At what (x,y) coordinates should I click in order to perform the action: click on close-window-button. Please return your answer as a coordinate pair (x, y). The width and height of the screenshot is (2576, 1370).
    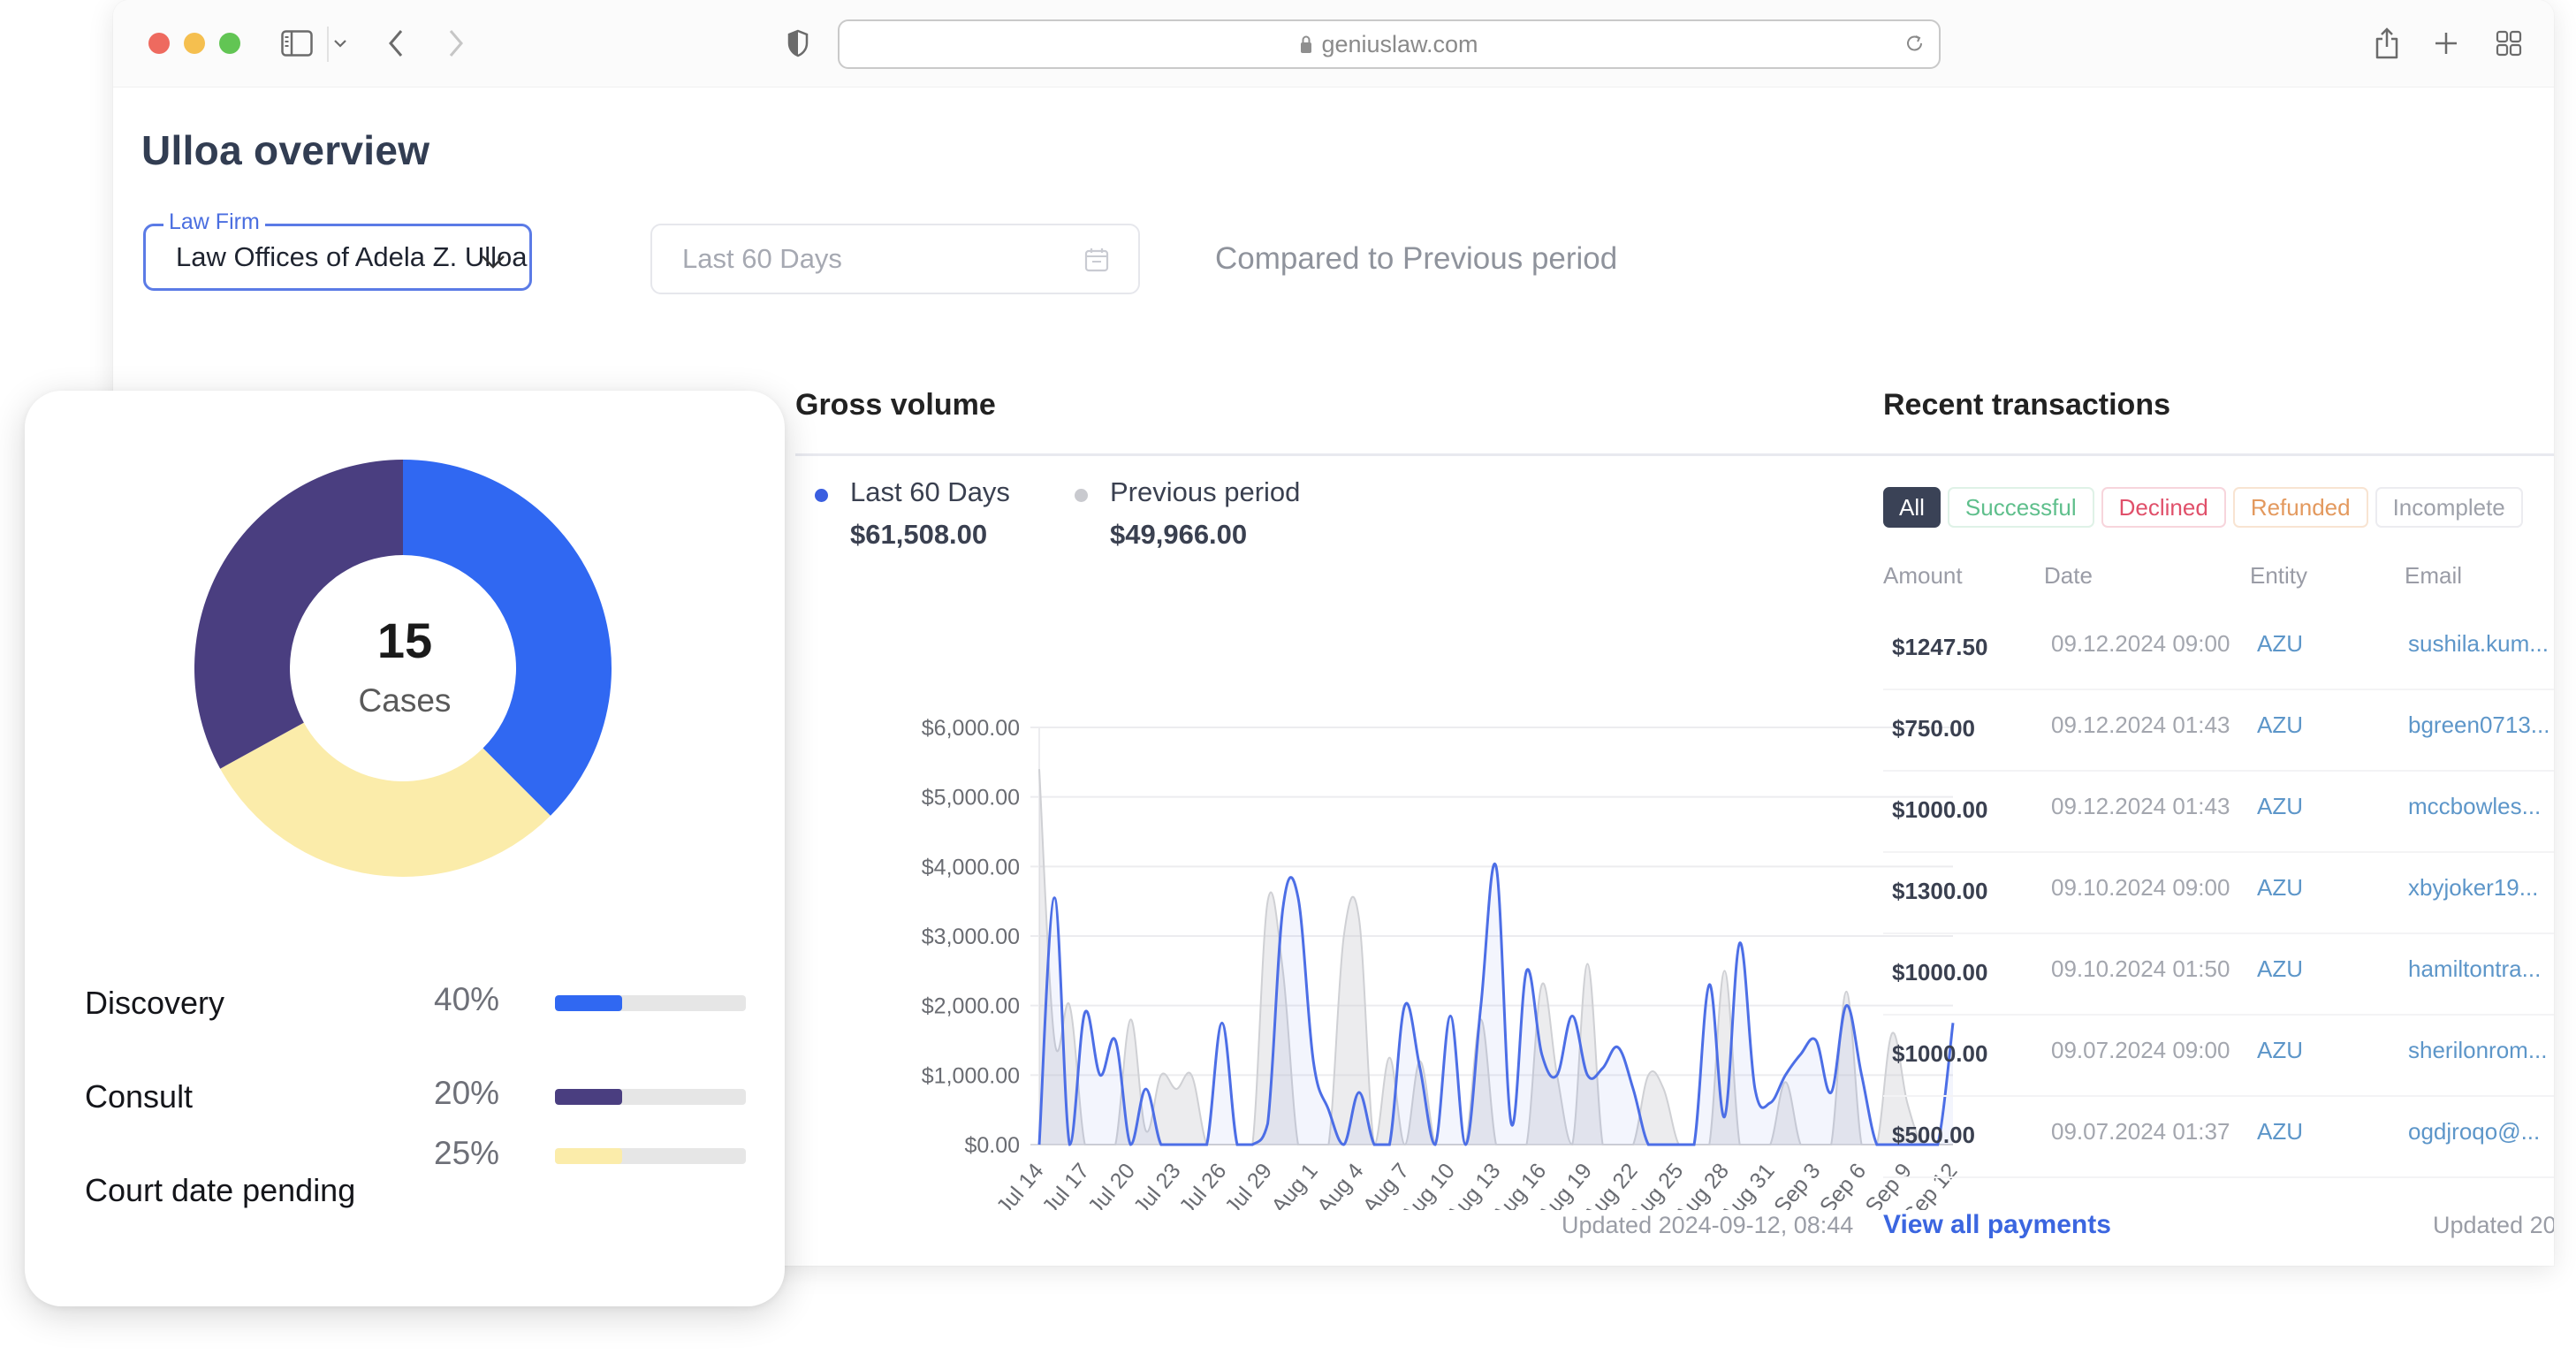
    Looking at the image, I should click on (159, 43).